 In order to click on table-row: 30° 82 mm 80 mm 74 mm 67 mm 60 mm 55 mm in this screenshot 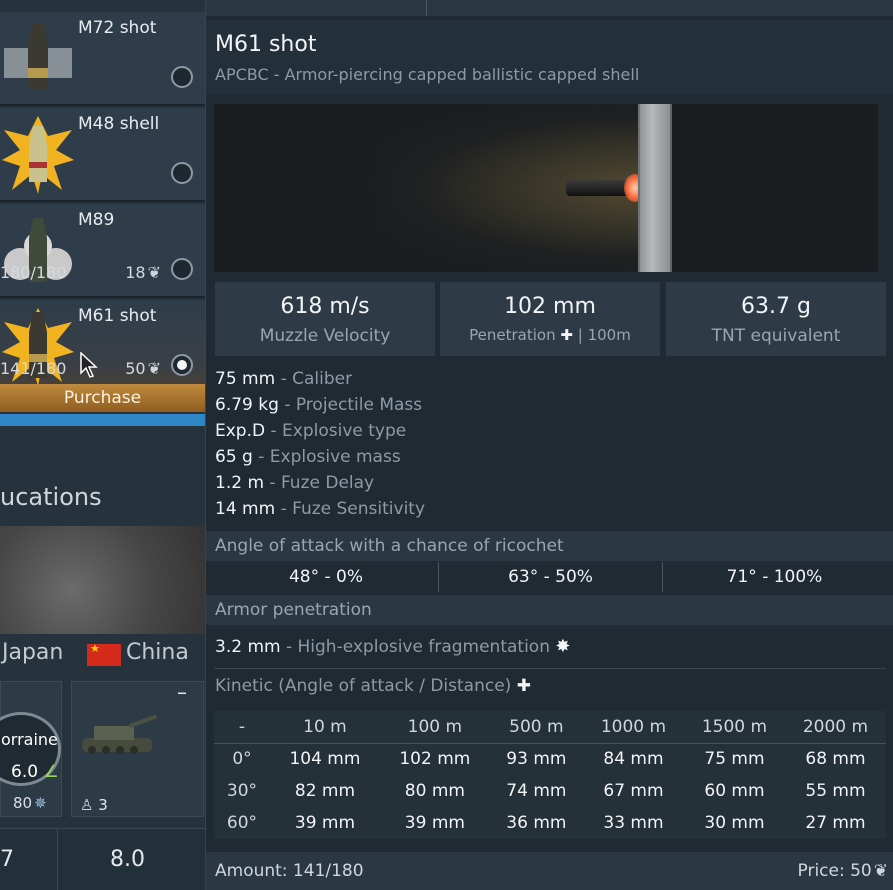, I will do `click(550, 791)`.